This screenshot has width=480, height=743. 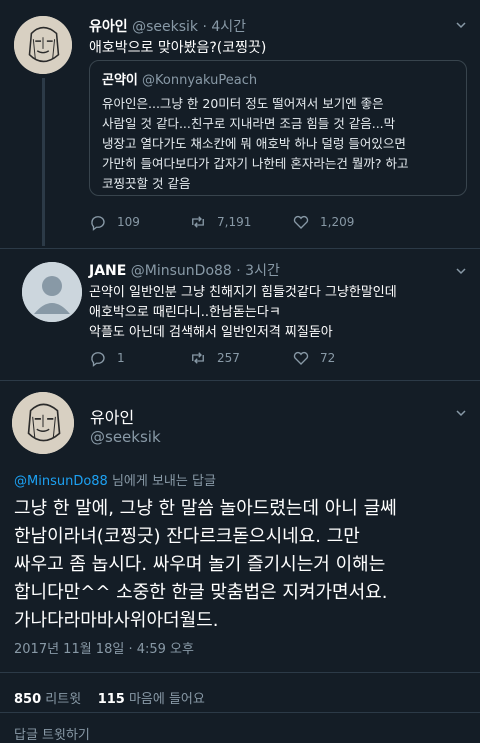 I want to click on like-total: 115, so click(x=111, y=699).